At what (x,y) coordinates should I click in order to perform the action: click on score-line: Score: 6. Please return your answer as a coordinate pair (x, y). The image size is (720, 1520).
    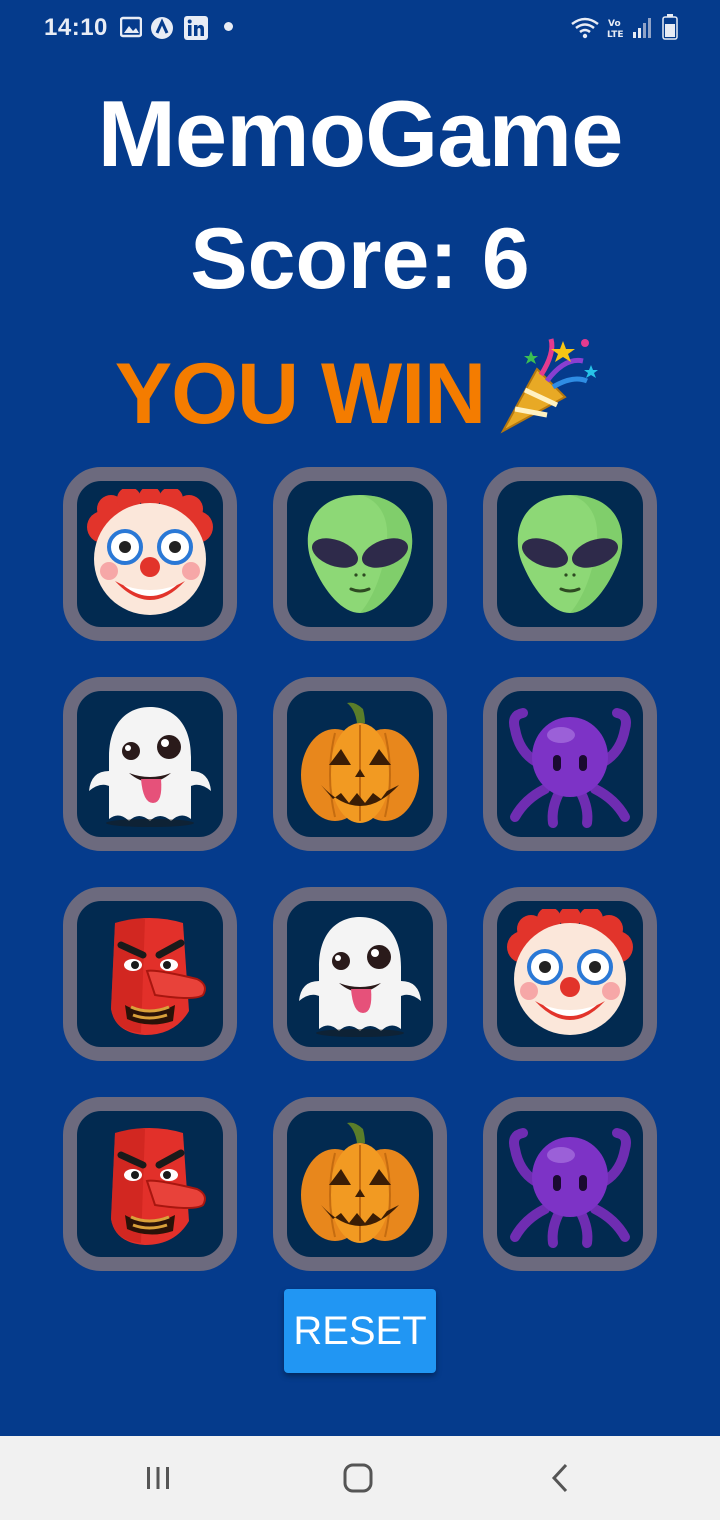
    Looking at the image, I should click on (360, 259).